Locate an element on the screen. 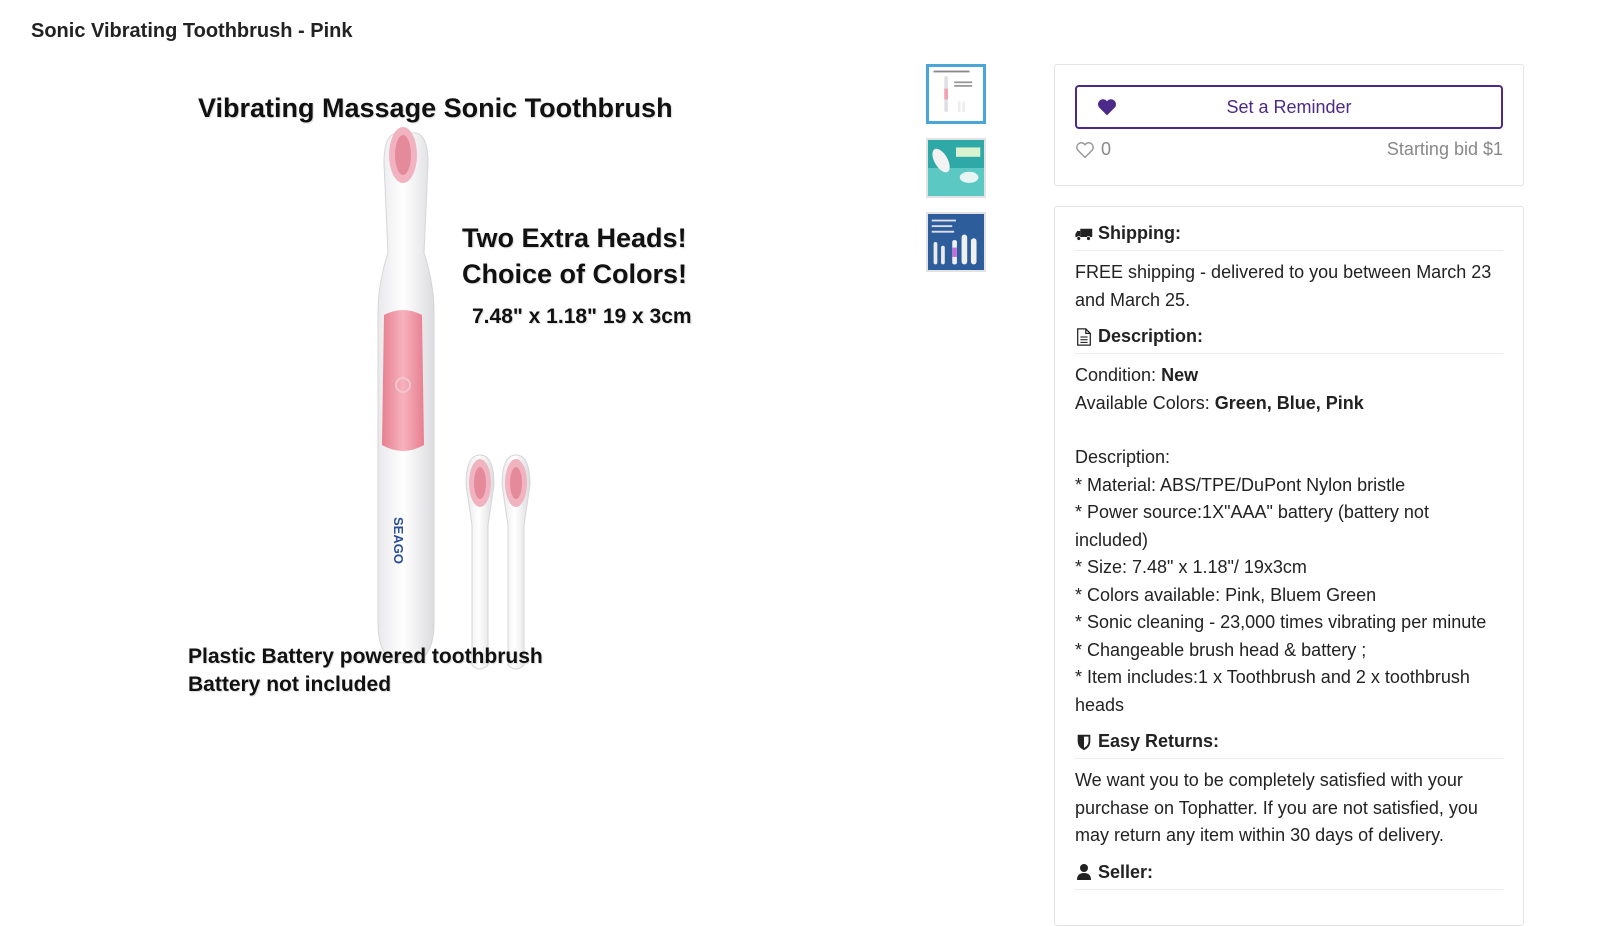 The height and width of the screenshot is (926, 1600). condition-value: New is located at coordinates (1180, 375).